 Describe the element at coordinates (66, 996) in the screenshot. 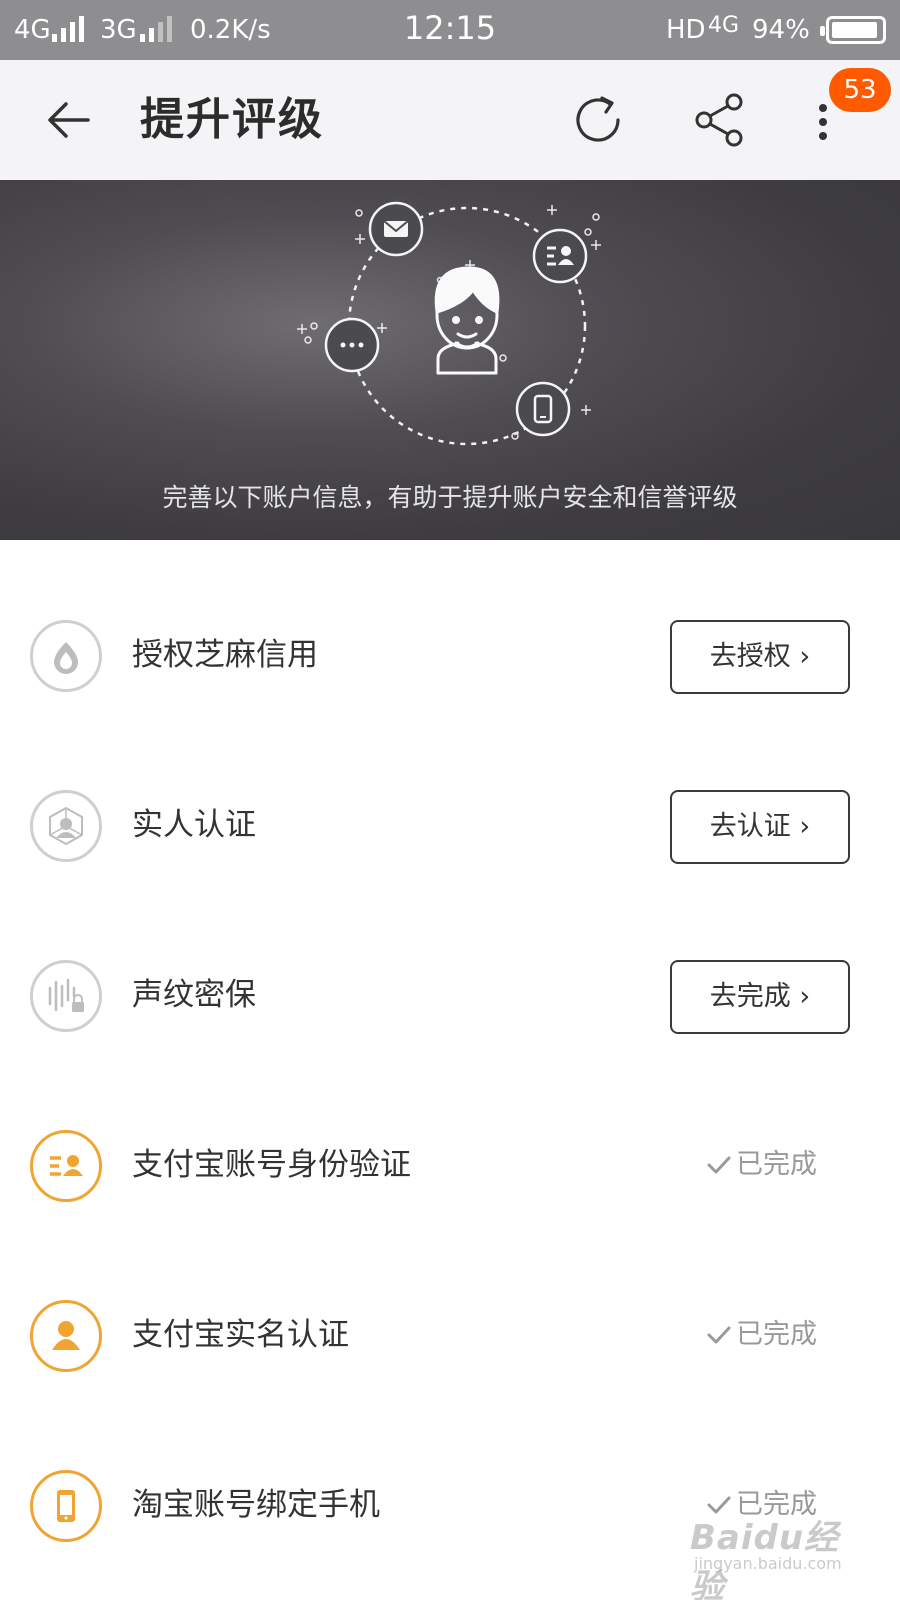

I see `voiceprint-lock-icon` at that location.